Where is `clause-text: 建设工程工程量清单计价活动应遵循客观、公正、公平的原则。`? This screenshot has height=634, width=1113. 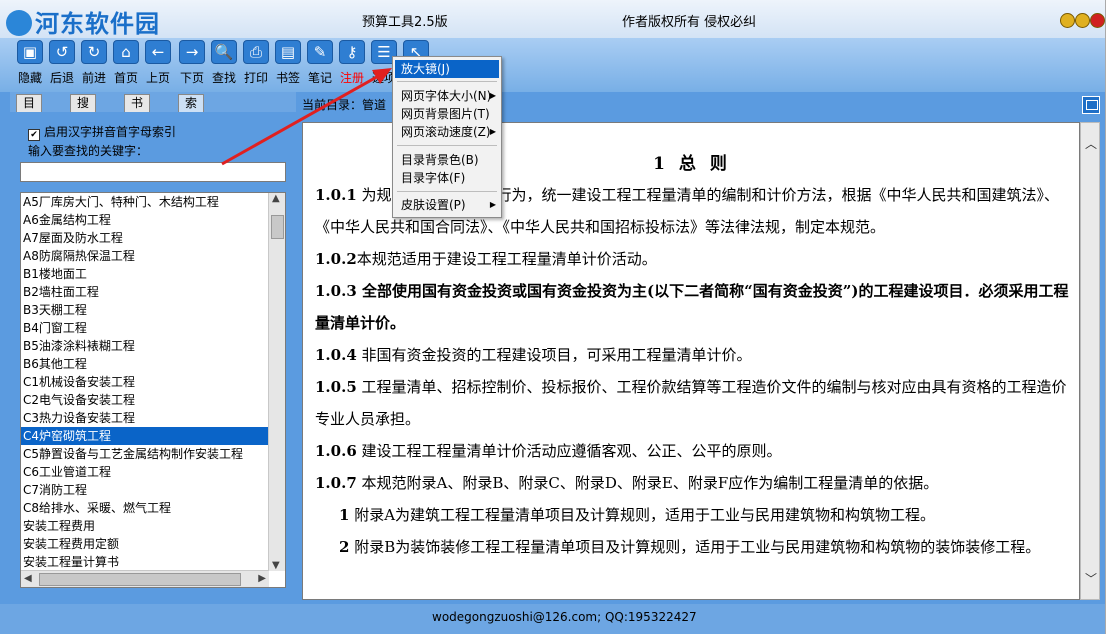 clause-text: 建设工程工程量清单计价活动应遵循客观、公正、公平的原则。 is located at coordinates (569, 451).